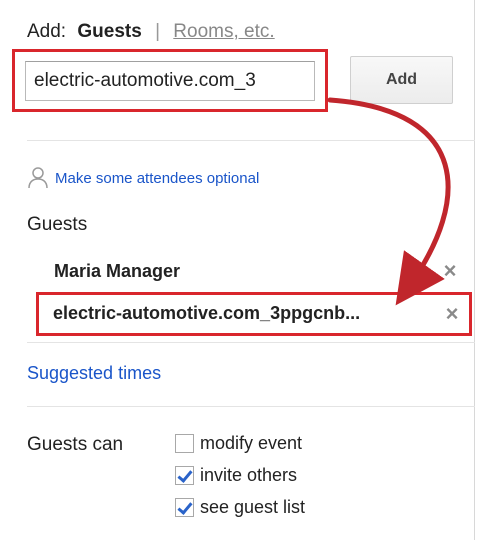 The height and width of the screenshot is (540, 484). Describe the element at coordinates (184, 443) in the screenshot. I see `modify-event-checkbox` at that location.